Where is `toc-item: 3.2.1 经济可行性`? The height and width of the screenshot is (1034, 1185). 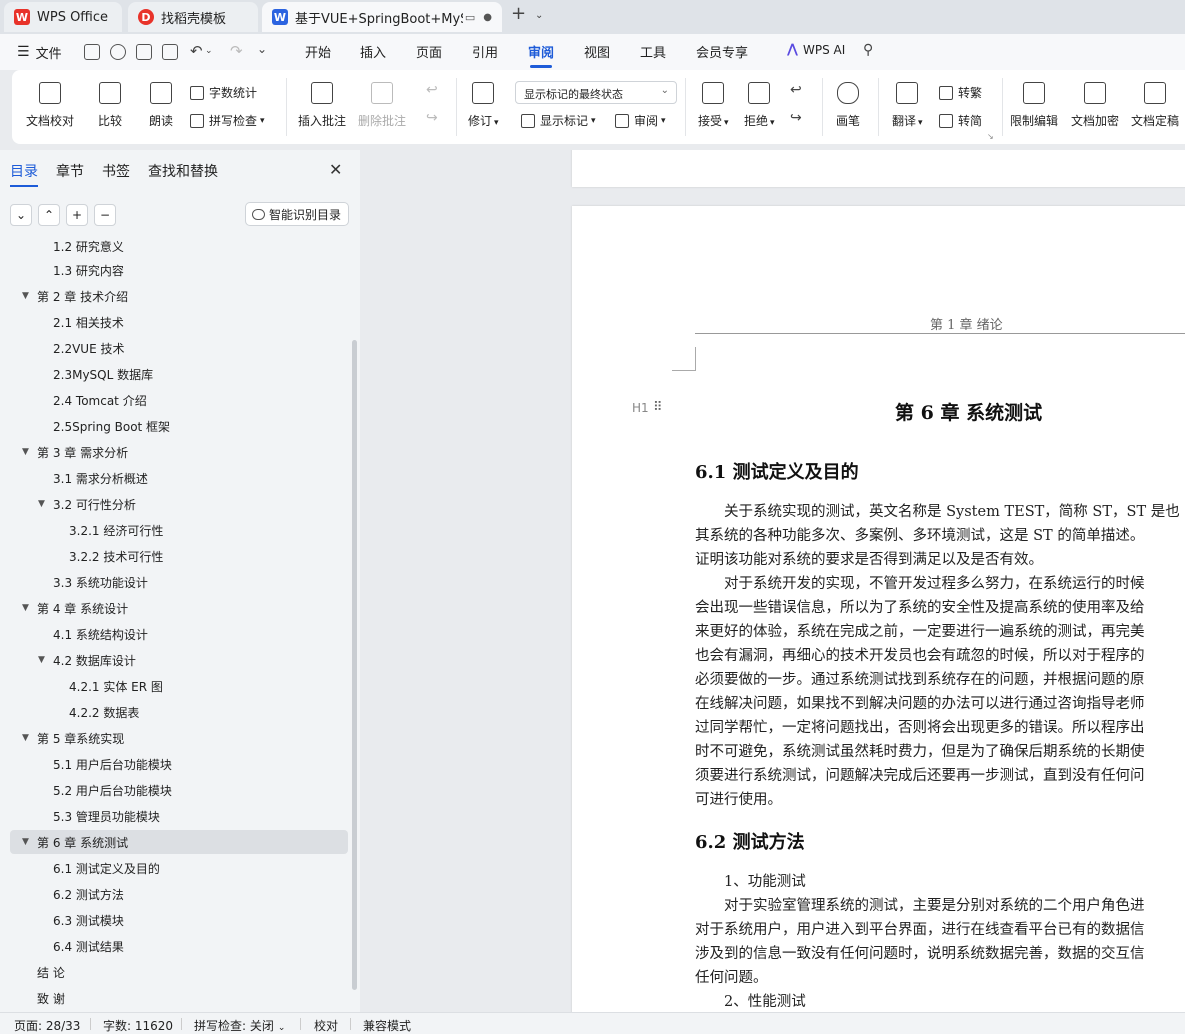 toc-item: 3.2.1 经济可行性 is located at coordinates (179, 530).